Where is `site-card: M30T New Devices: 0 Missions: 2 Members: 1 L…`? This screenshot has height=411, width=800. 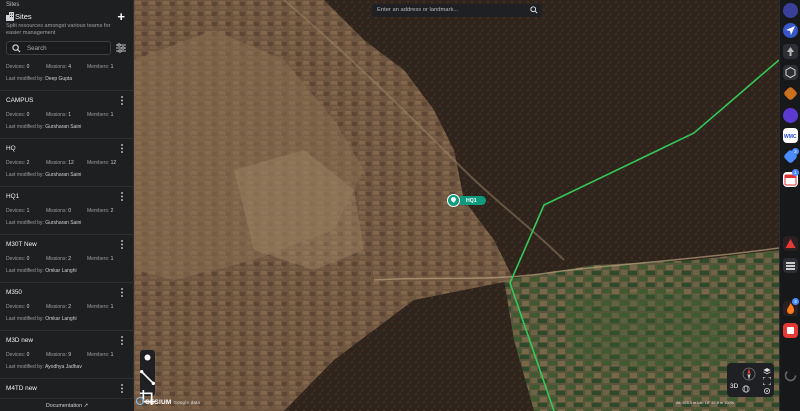 site-card: M30T New Devices: 0 Missions: 2 Members: 1 L… is located at coordinates (66, 259).